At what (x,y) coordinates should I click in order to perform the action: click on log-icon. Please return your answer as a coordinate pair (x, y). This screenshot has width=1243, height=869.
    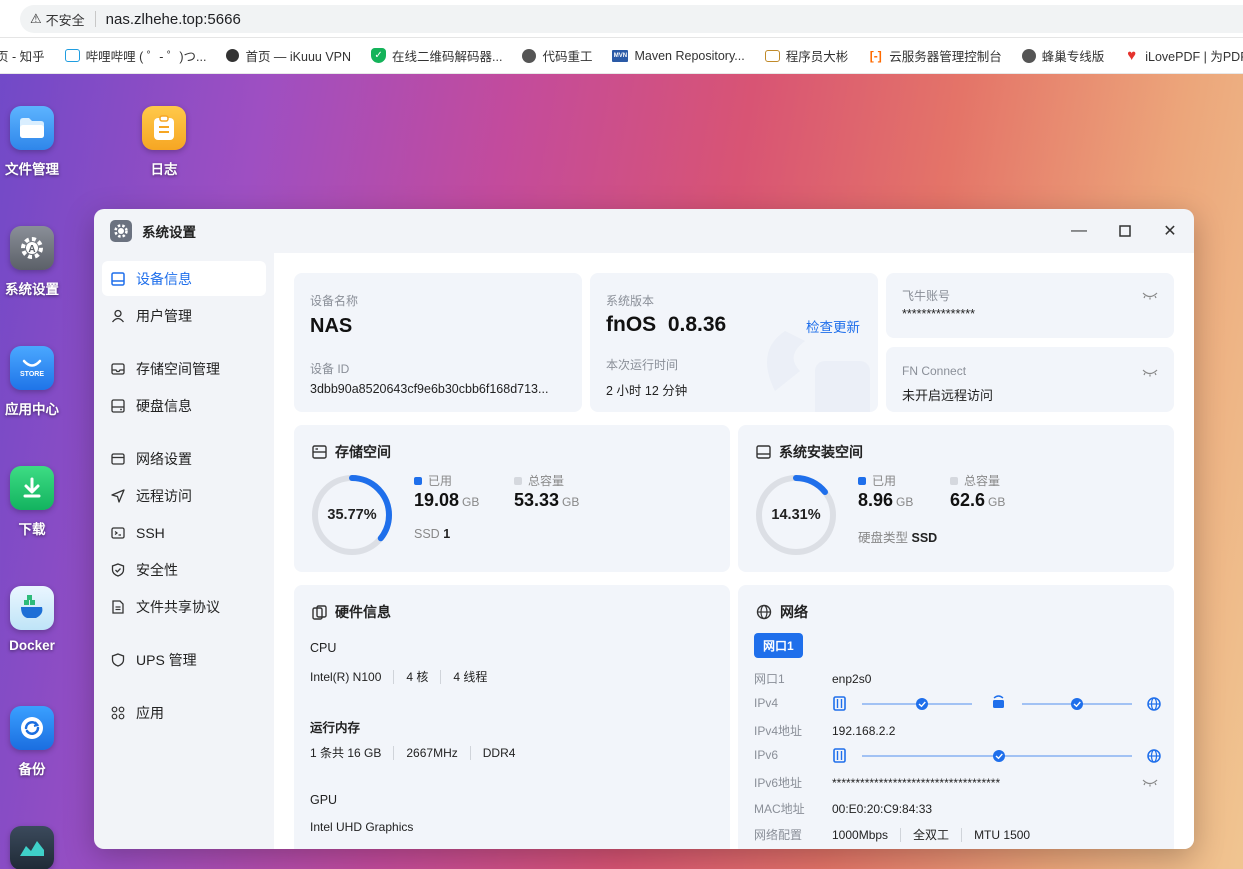
    Looking at the image, I should click on (164, 128).